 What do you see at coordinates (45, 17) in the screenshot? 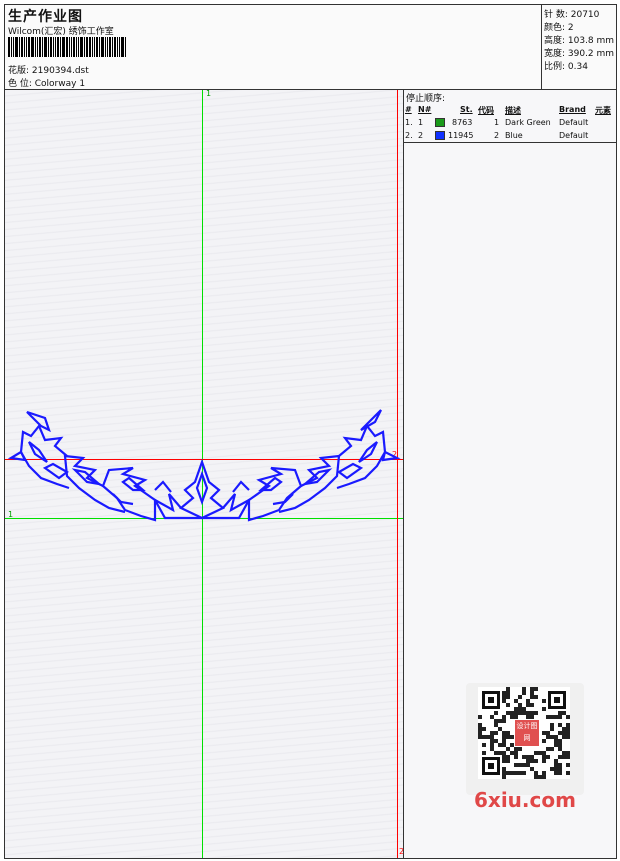
I see `page-title: 生产作业图` at bounding box center [45, 17].